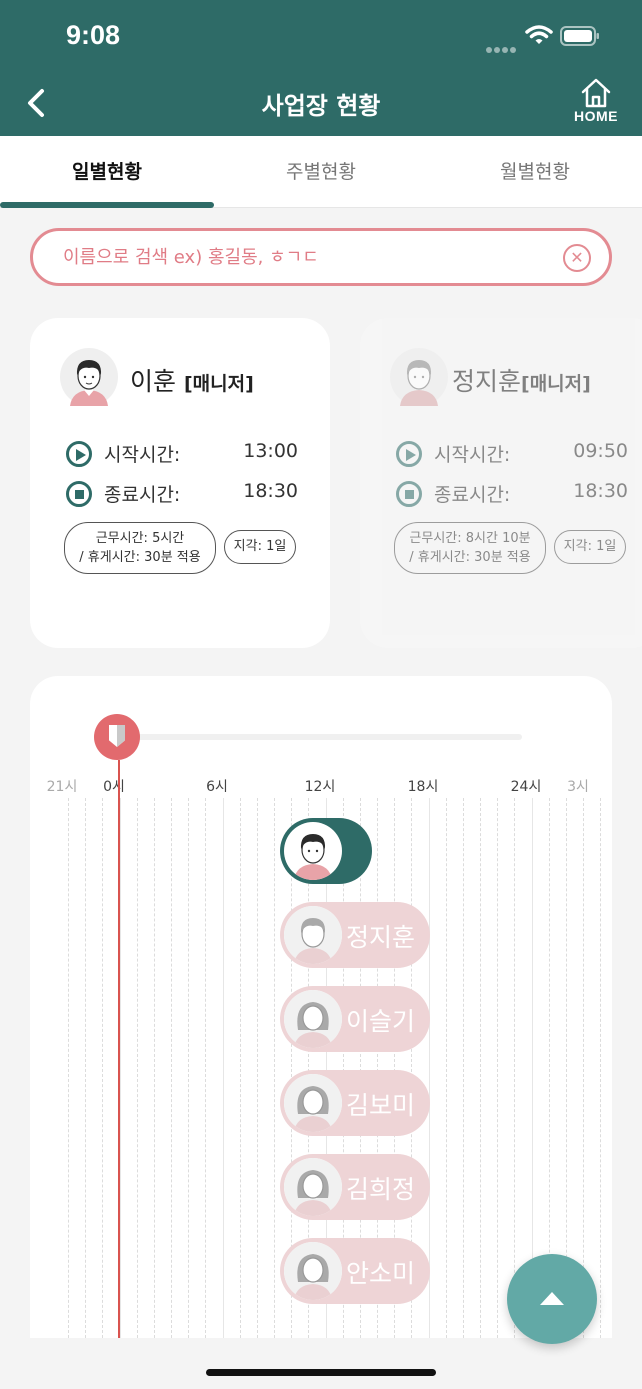 This screenshot has height=1389, width=642. Describe the element at coordinates (321, 68) in the screenshot. I see `app-header: 9:08 사업장 현황 HOME` at that location.